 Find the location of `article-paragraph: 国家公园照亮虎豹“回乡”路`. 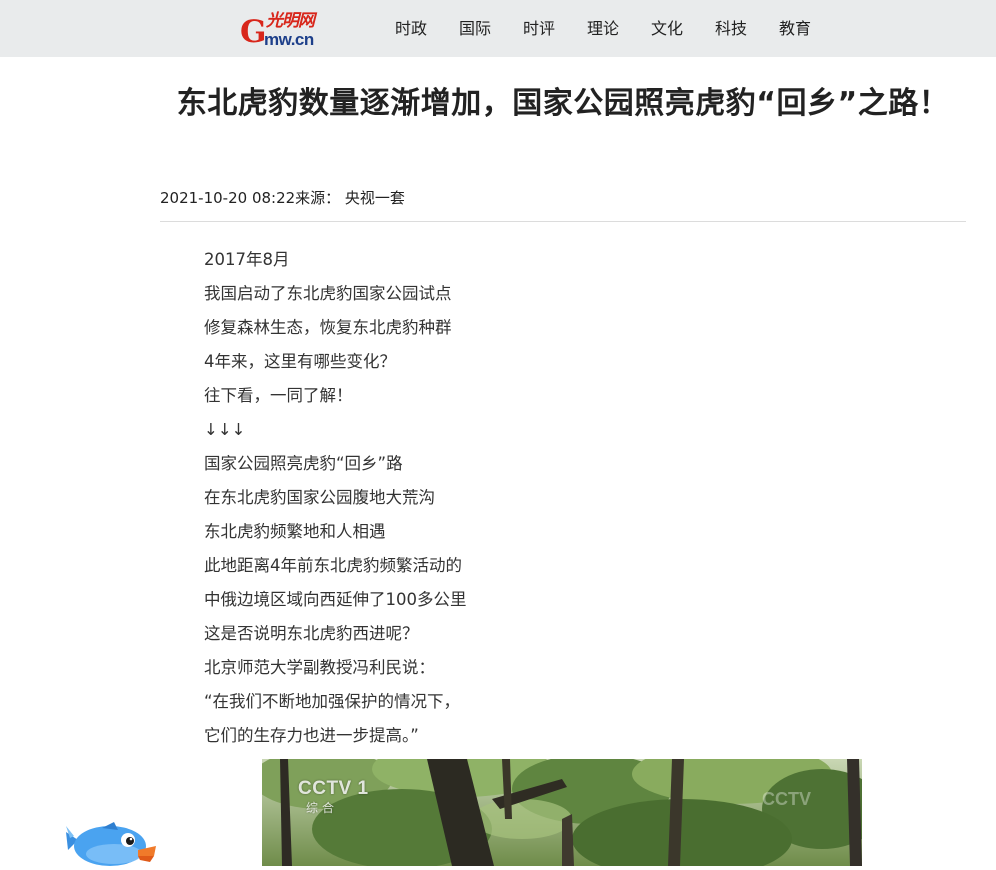

article-paragraph: 国家公园照亮虎豹“回乡”路 is located at coordinates (303, 463).